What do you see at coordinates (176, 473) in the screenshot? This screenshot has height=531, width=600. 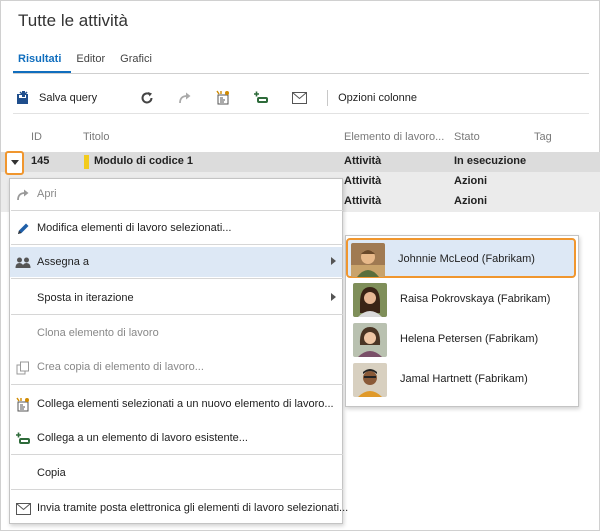 I see `menu-item-copy: Copia` at bounding box center [176, 473].